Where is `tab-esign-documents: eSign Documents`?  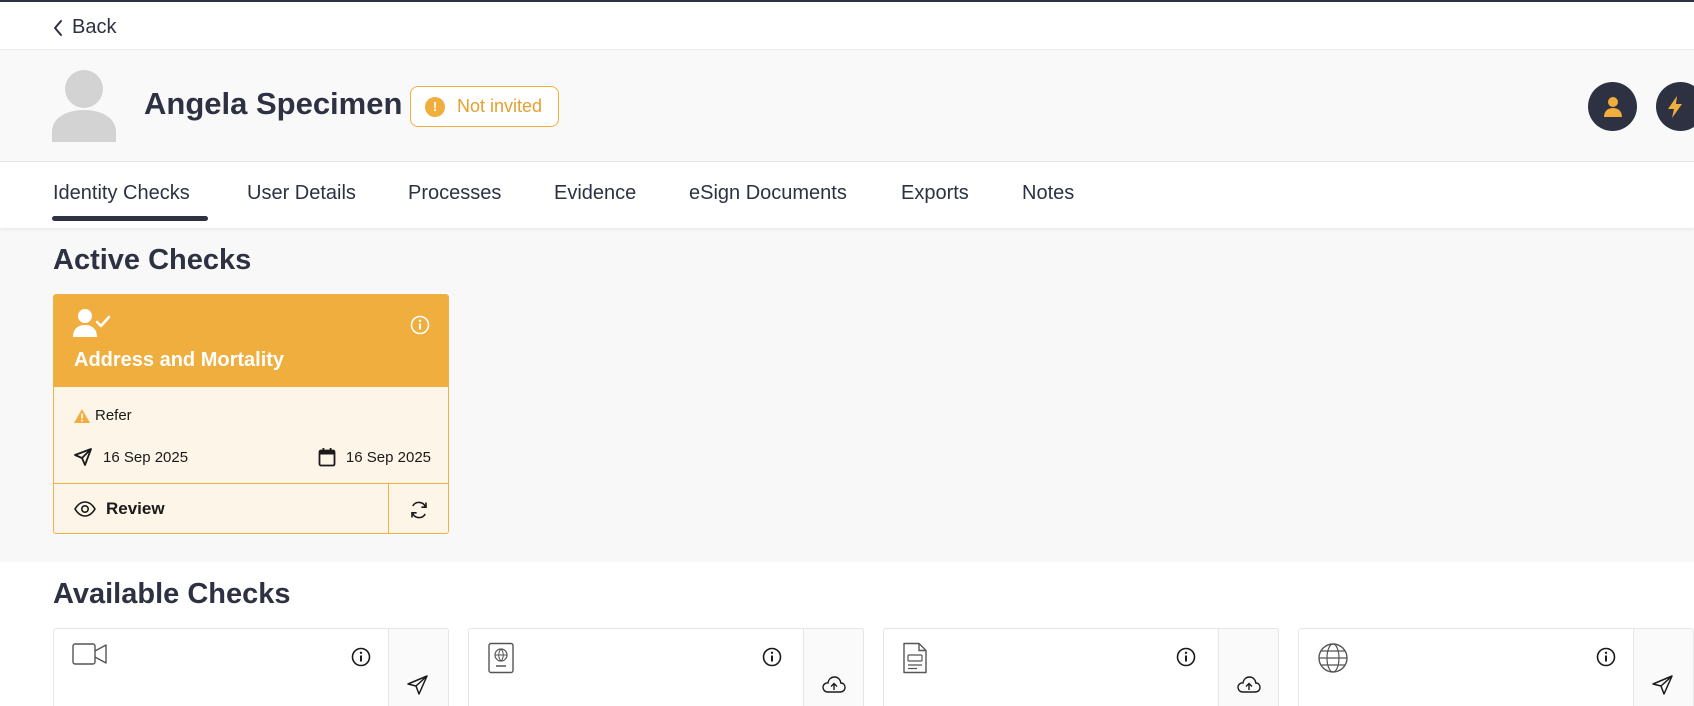 tab-esign-documents: eSign Documents is located at coordinates (768, 193).